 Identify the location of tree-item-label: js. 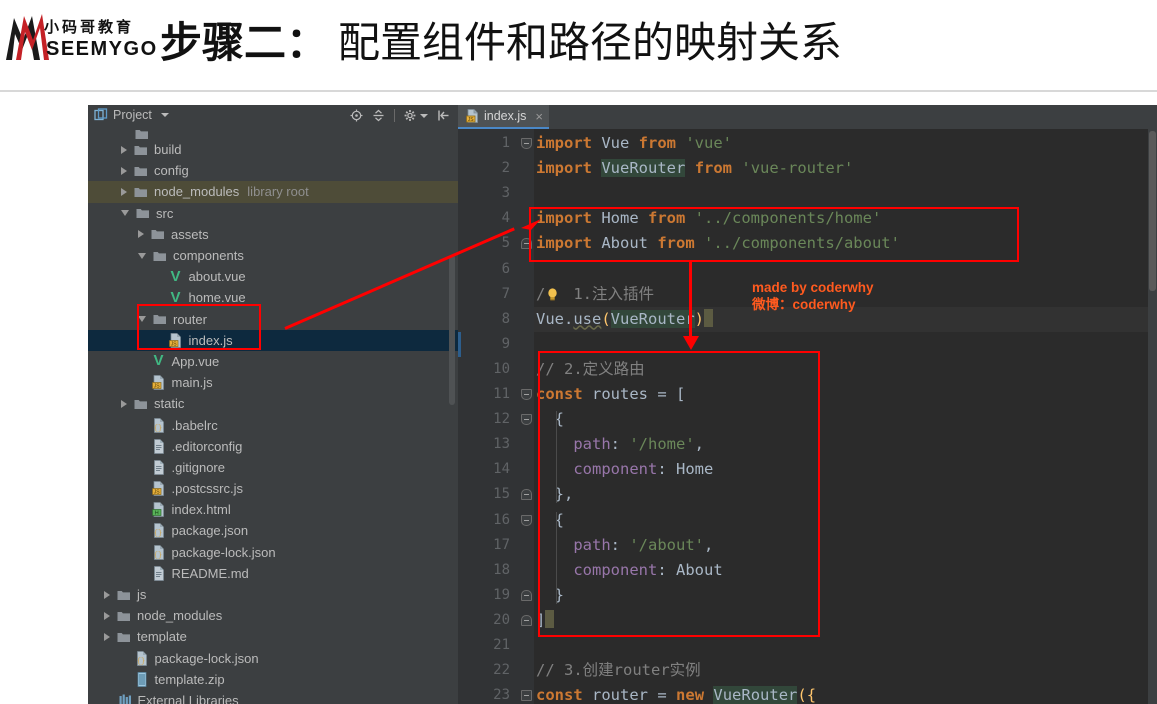
(142, 595).